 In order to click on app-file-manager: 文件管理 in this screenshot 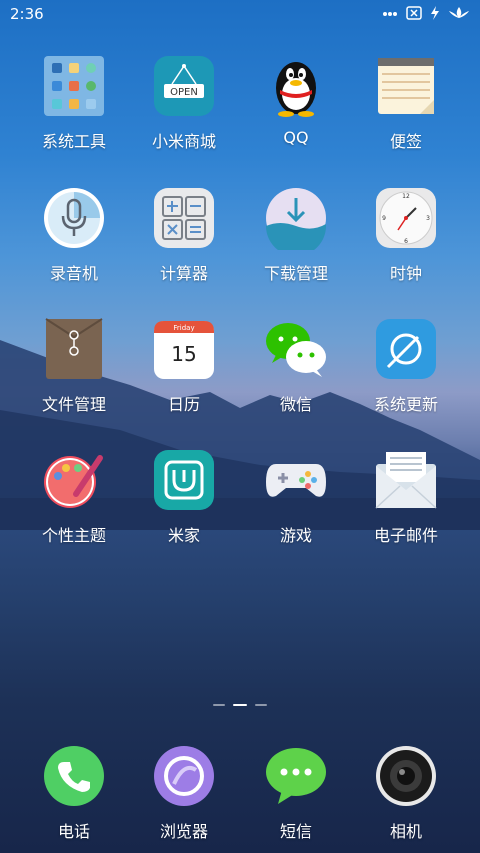, I will do `click(74, 366)`.